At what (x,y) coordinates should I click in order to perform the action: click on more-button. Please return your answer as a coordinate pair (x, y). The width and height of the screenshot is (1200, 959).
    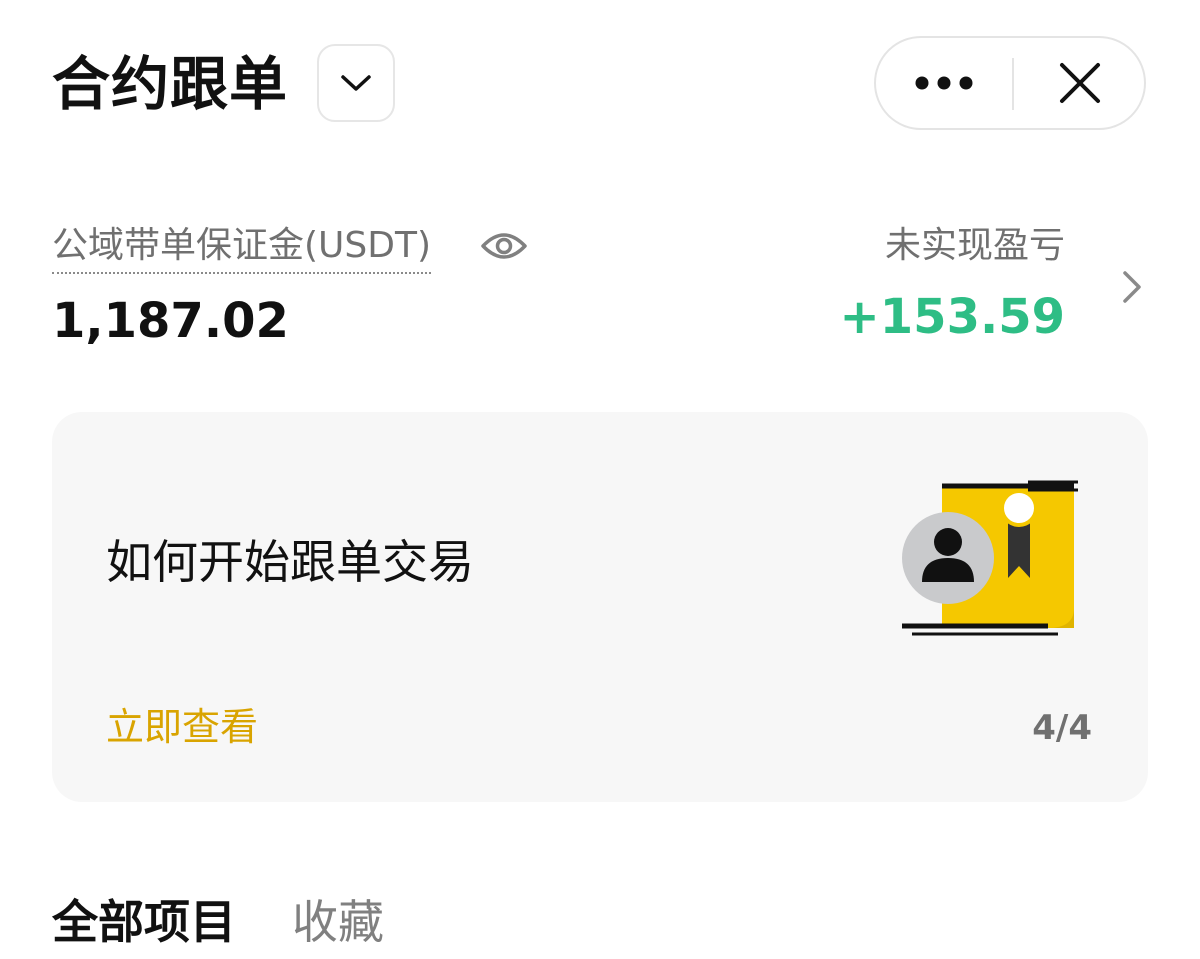
    Looking at the image, I should click on (943, 83).